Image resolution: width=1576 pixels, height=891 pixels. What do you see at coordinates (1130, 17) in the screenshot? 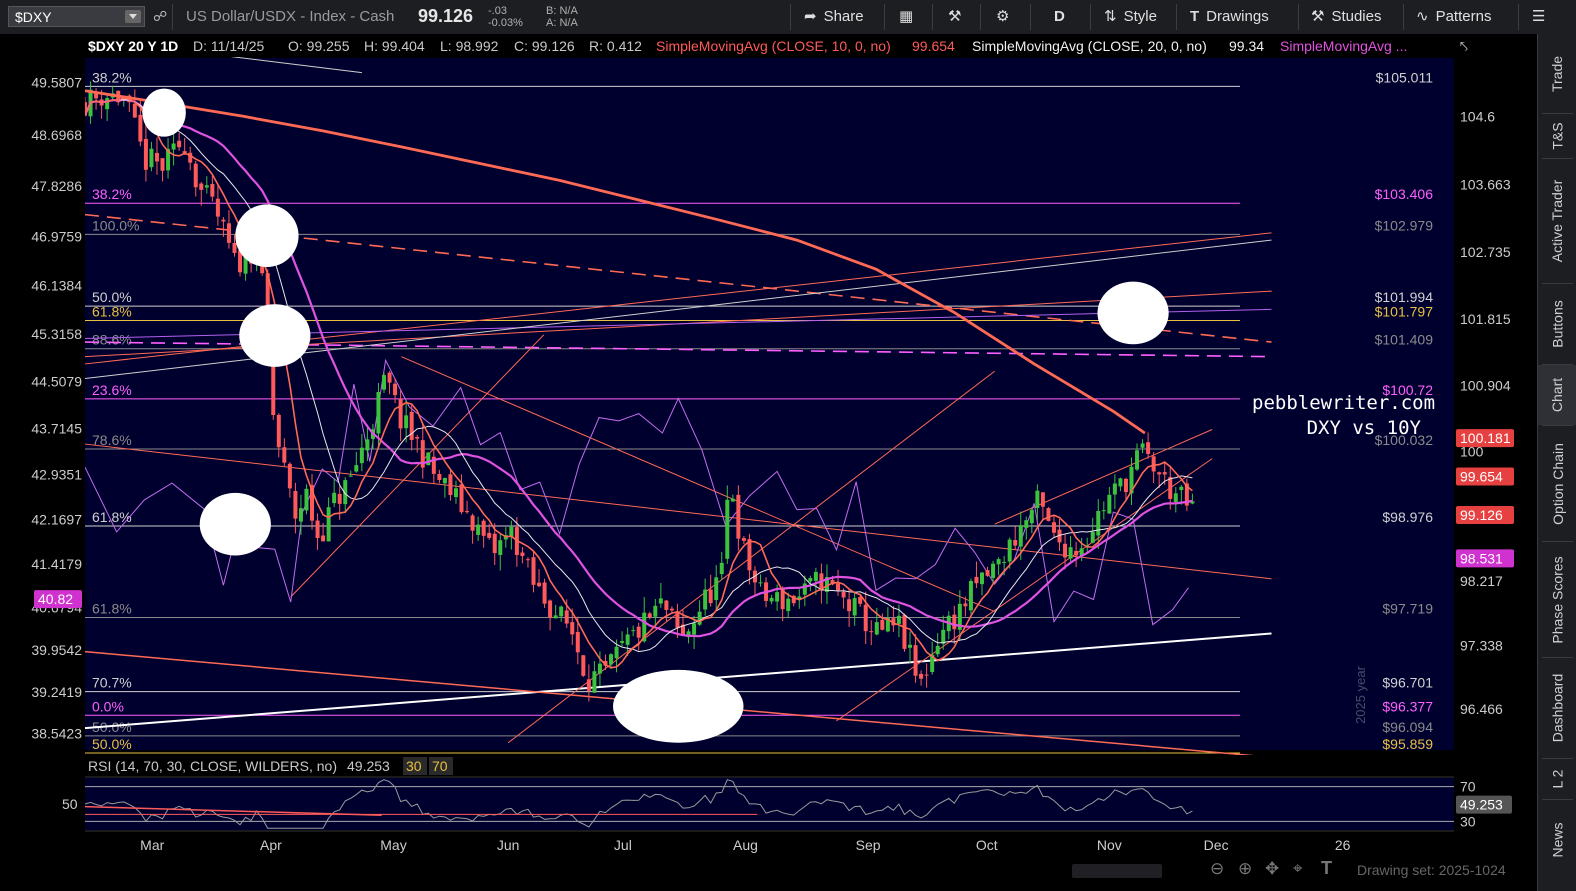
I see `style-button: ⇅ Style` at bounding box center [1130, 17].